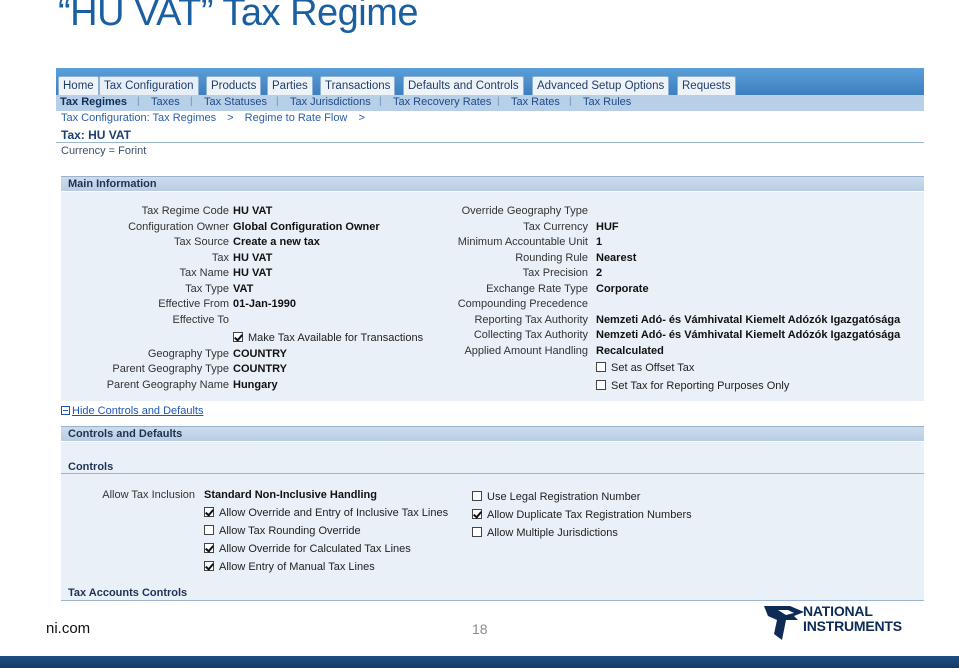 This screenshot has height=668, width=959. What do you see at coordinates (564, 497) in the screenshot?
I see `checkbox-label: Use Legal Registration Number` at bounding box center [564, 497].